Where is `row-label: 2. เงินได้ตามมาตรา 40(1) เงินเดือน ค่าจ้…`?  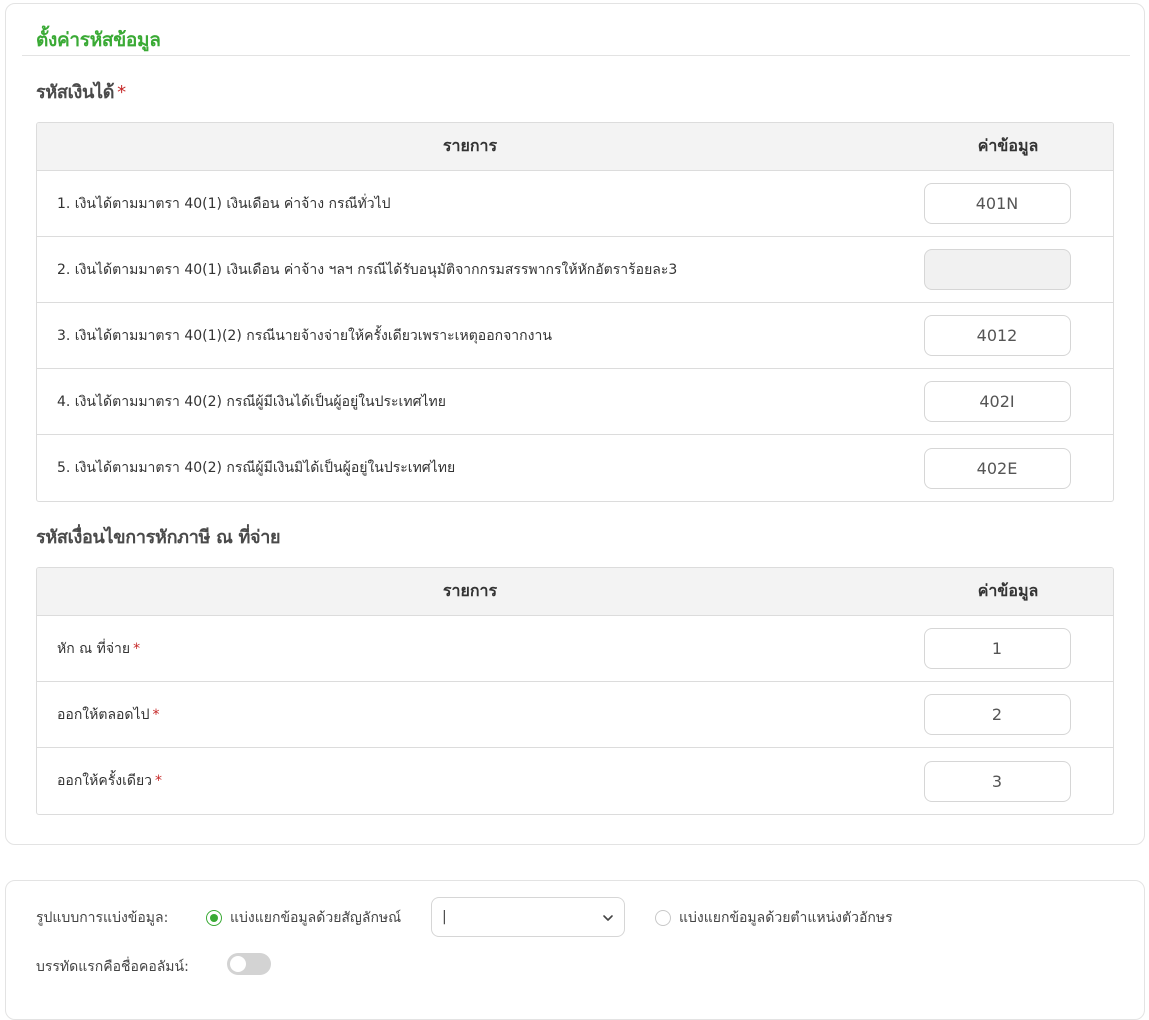
row-label: 2. เงินได้ตามมาตรา 40(1) เงินเดือน ค่าจ้… is located at coordinates (367, 269).